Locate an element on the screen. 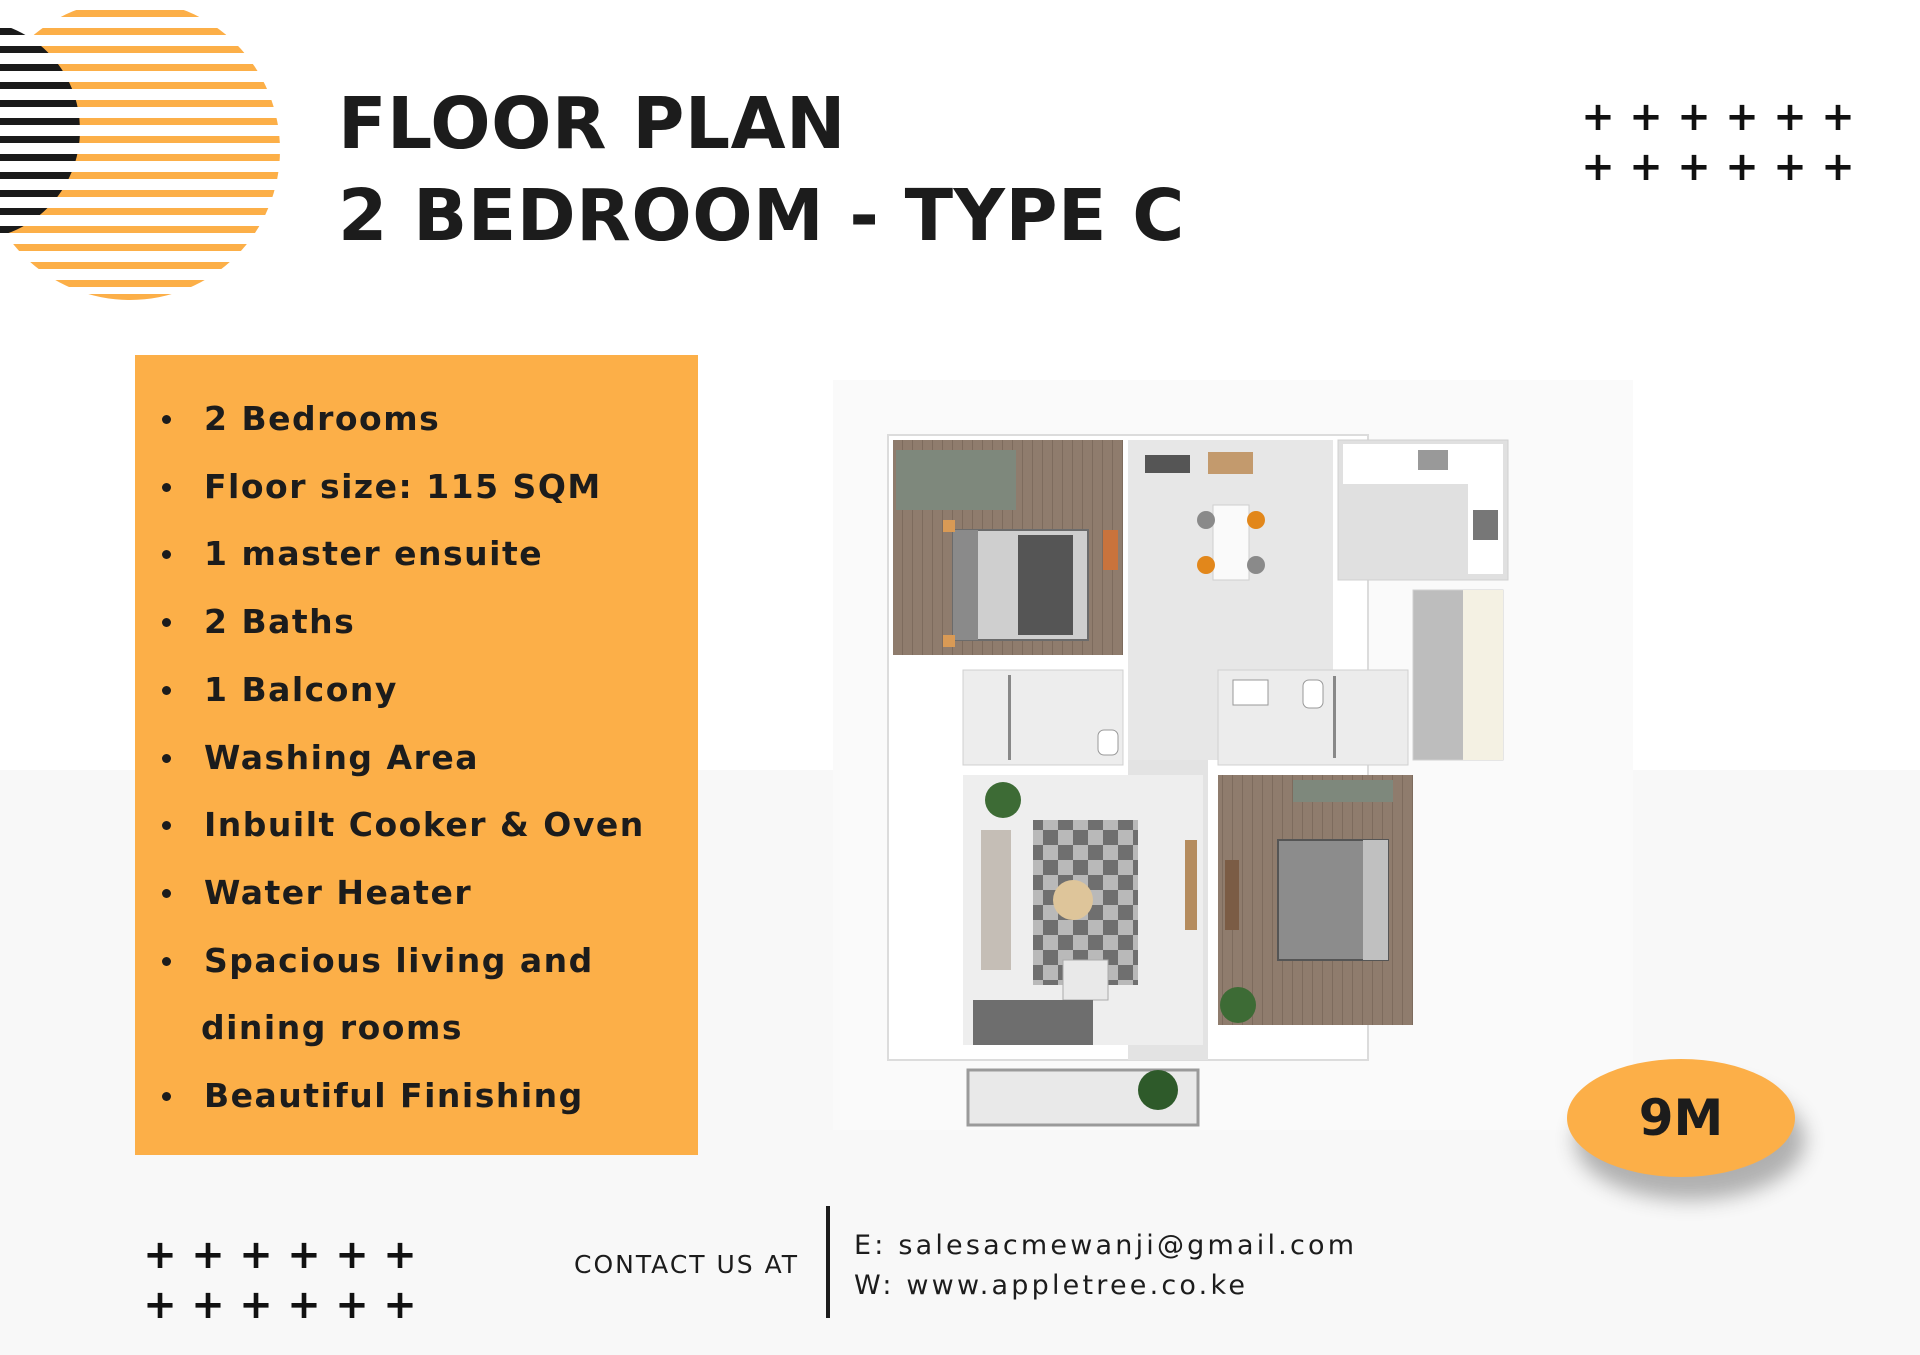  feature-item: 2 Bedrooms is located at coordinates (416, 419).